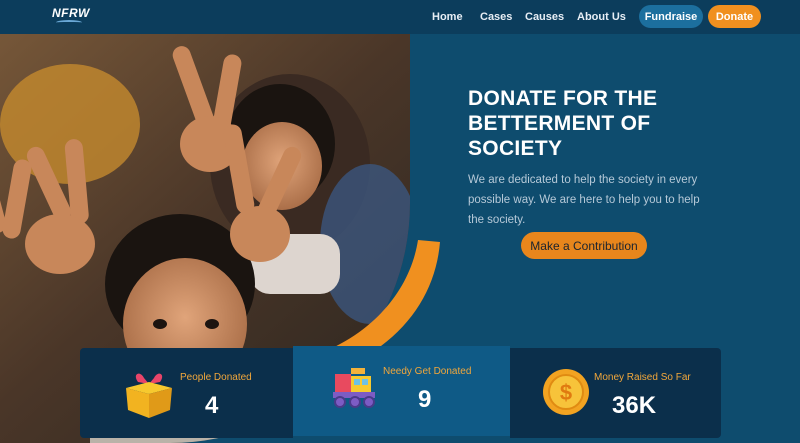 The image size is (800, 443). What do you see at coordinates (71, 13) in the screenshot?
I see `site-logo: NFRW` at bounding box center [71, 13].